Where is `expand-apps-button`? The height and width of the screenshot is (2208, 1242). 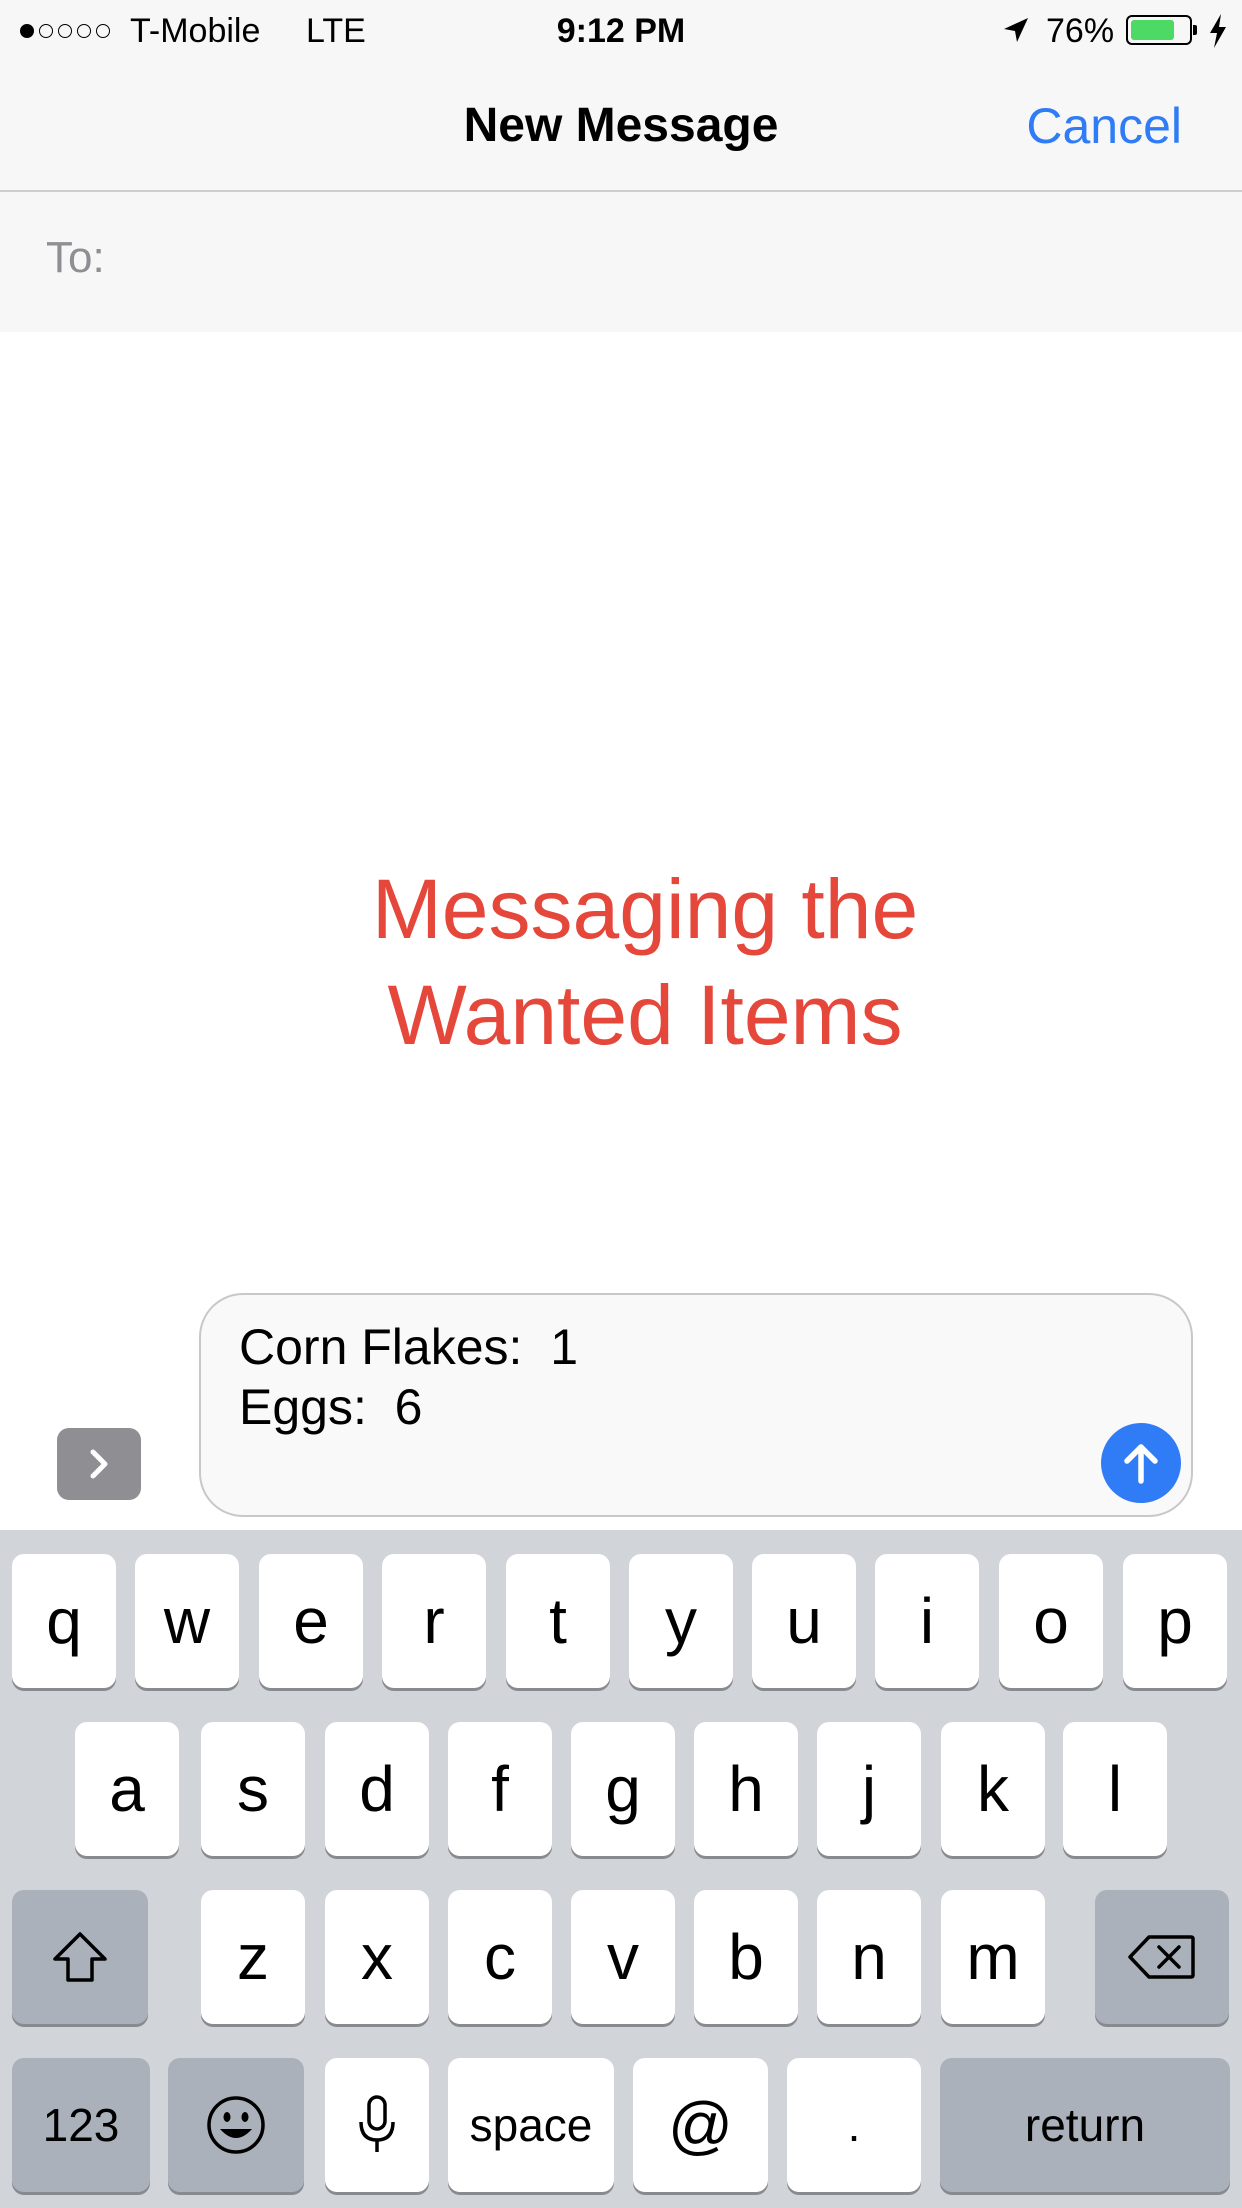
expand-apps-button is located at coordinates (99, 1464).